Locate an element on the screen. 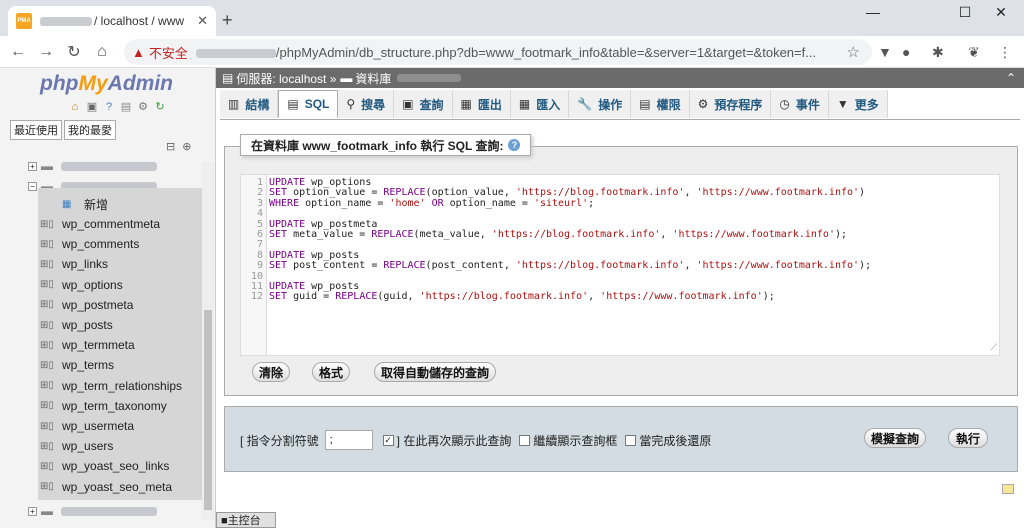 This screenshot has width=1024, height=528. minimize-icon: — is located at coordinates (873, 12).